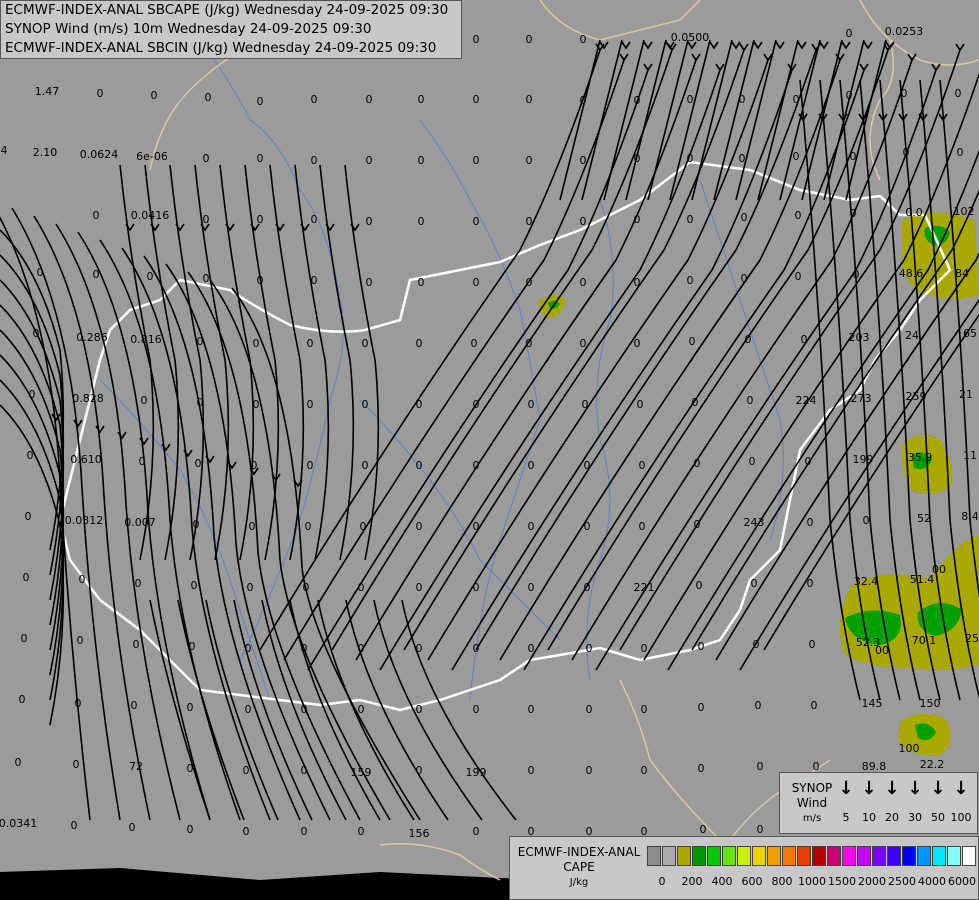 This screenshot has height=900, width=979. Describe the element at coordinates (930, 703) in the screenshot. I see `cape-value-label: 150` at that location.